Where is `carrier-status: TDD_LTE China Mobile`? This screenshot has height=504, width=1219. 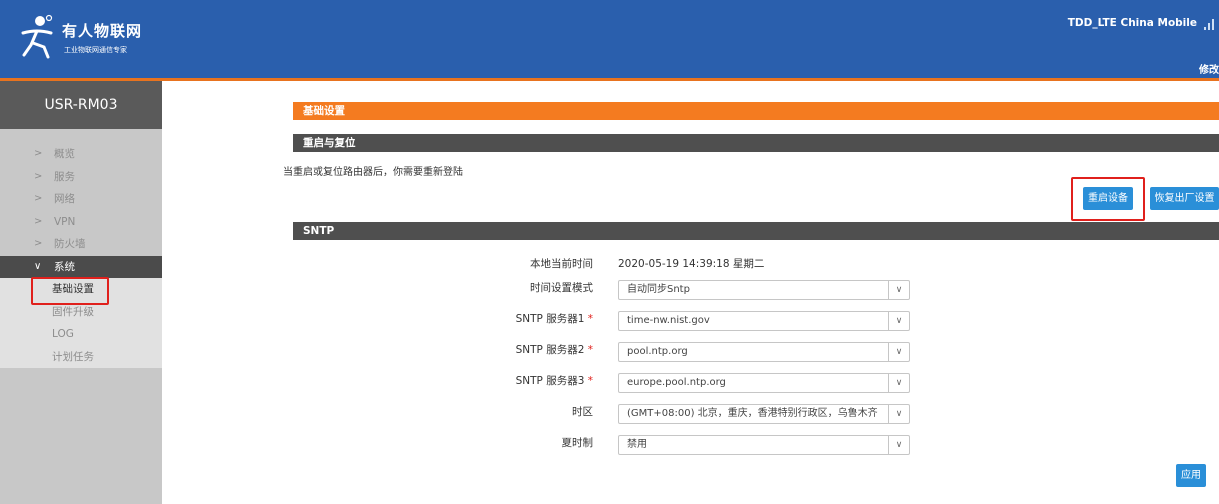 carrier-status: TDD_LTE China Mobile is located at coordinates (1132, 23).